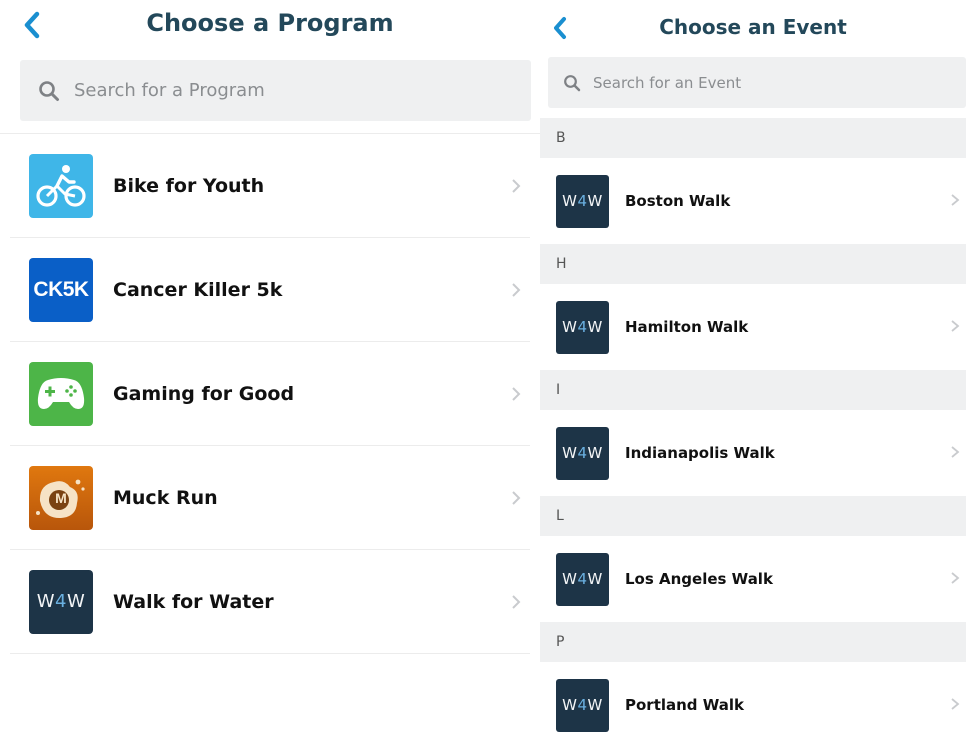 The width and height of the screenshot is (966, 742). What do you see at coordinates (753, 138) in the screenshot?
I see `section-header-b: B` at bounding box center [753, 138].